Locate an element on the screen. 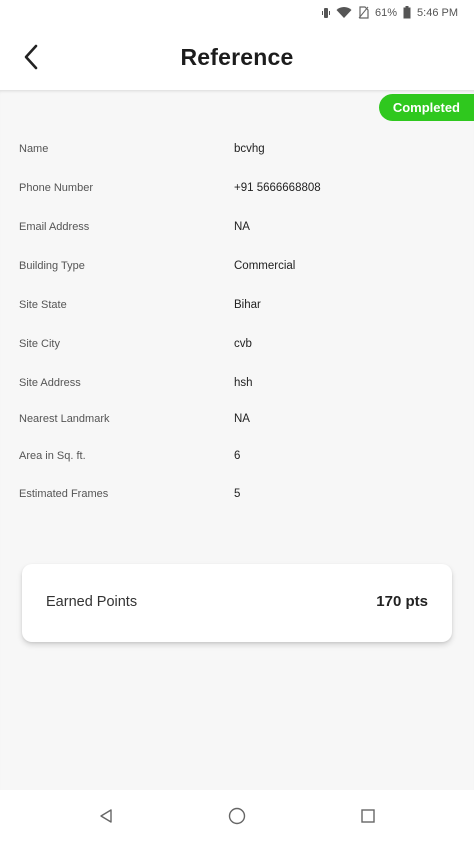  detail-row-site-city: Site City cvb is located at coordinates (234, 348).